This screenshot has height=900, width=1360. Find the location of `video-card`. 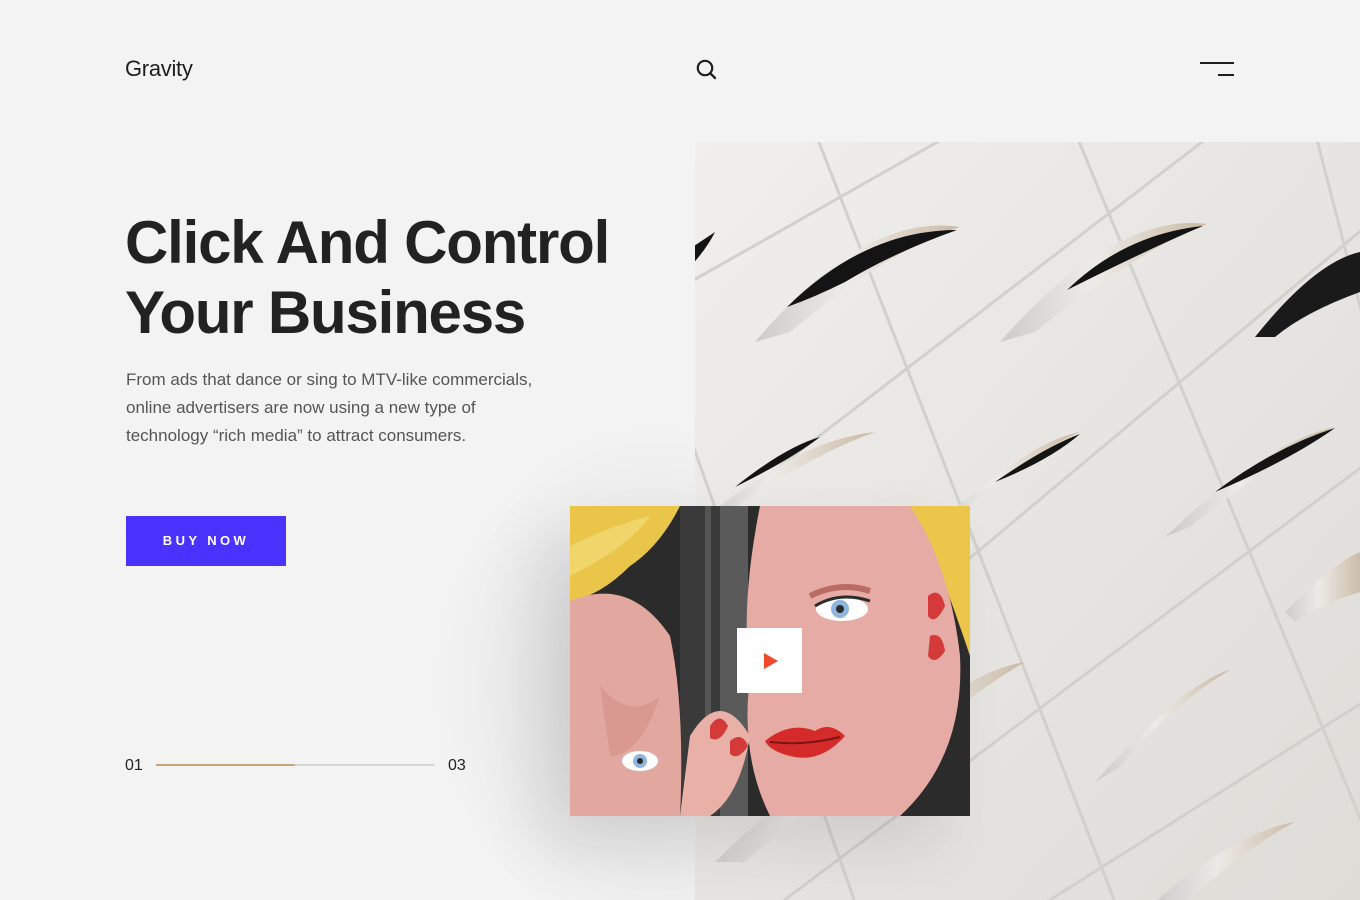

video-card is located at coordinates (770, 661).